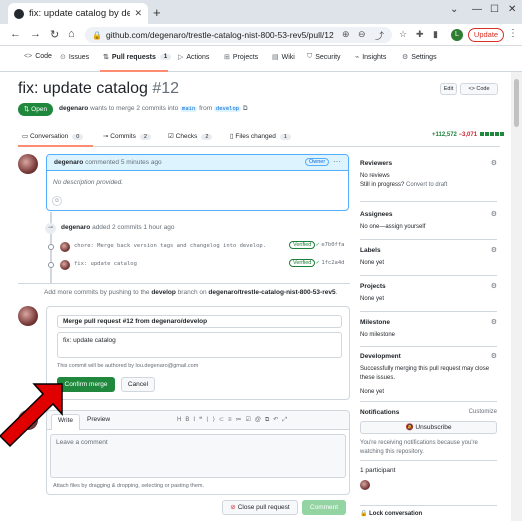 The height and width of the screenshot is (521, 522). I want to click on scrollbar, so click(516, 296).